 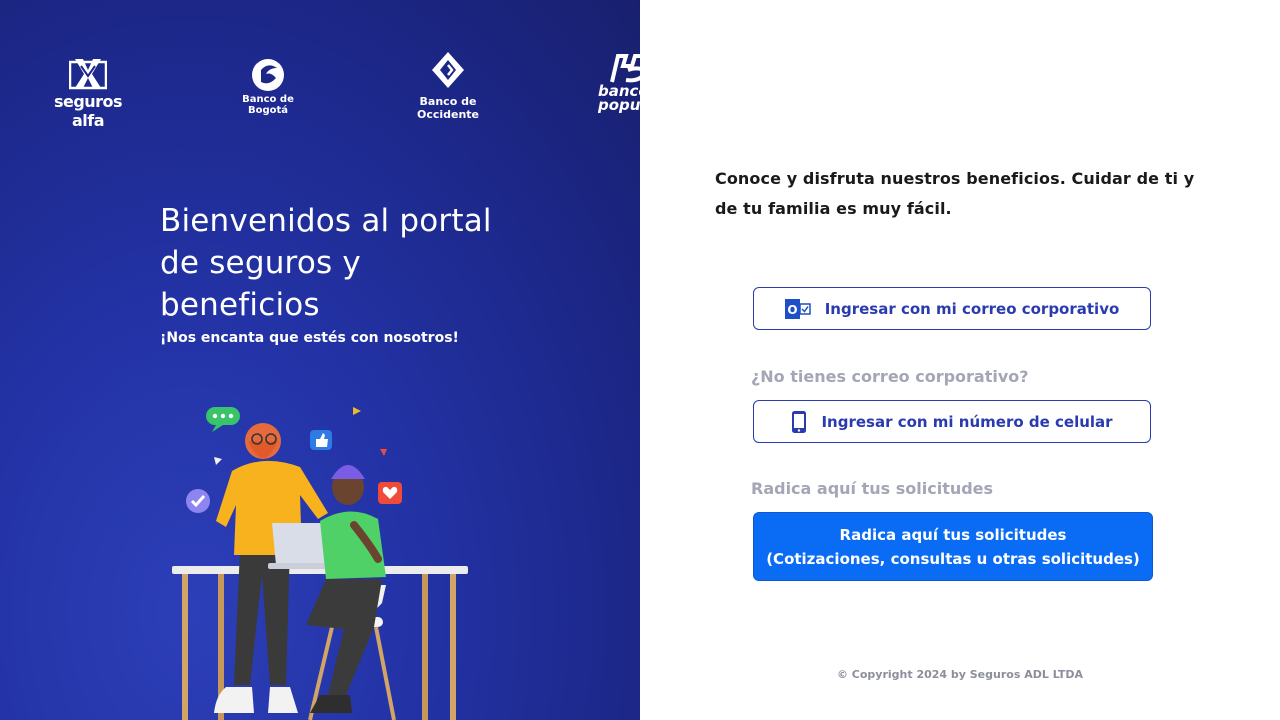 I want to click on occidente-logo-line2: Occidente, so click(x=448, y=114).